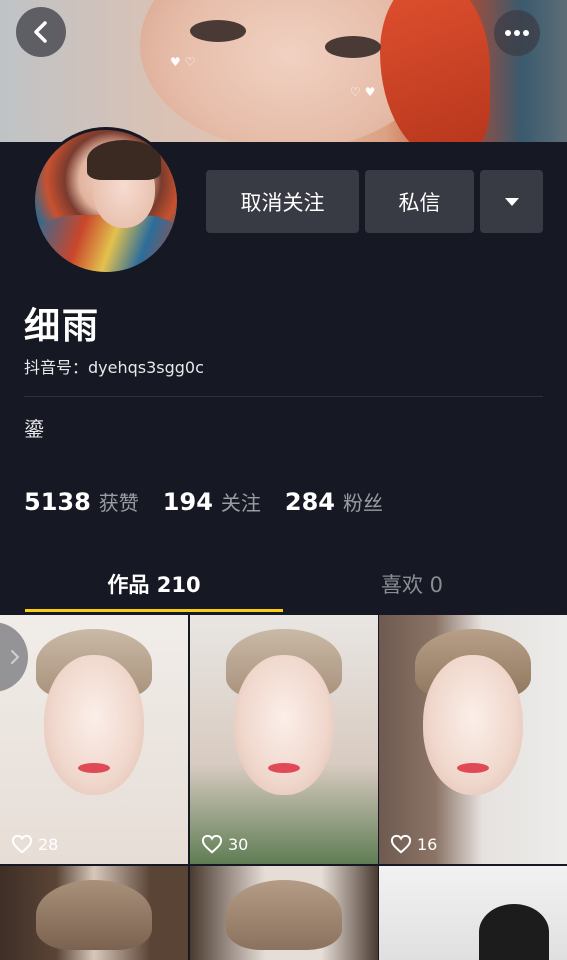  Describe the element at coordinates (106, 201) in the screenshot. I see `avatar` at that location.